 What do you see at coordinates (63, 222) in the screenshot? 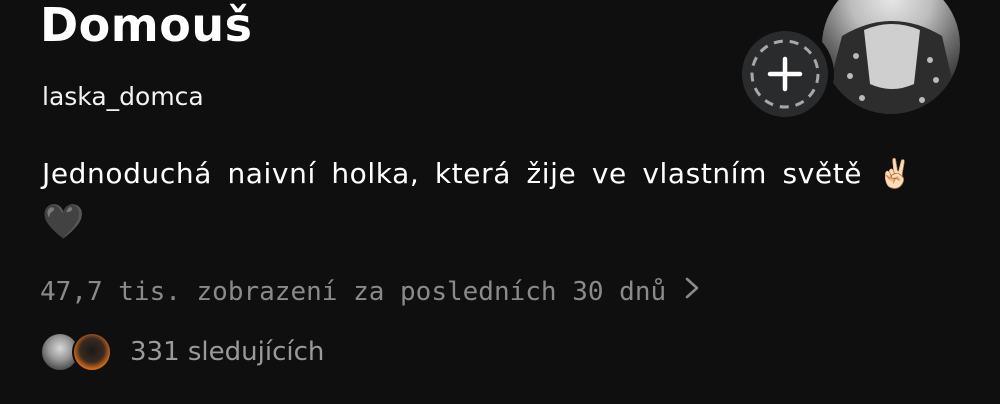
I see `bio-line-2: 🖤` at bounding box center [63, 222].